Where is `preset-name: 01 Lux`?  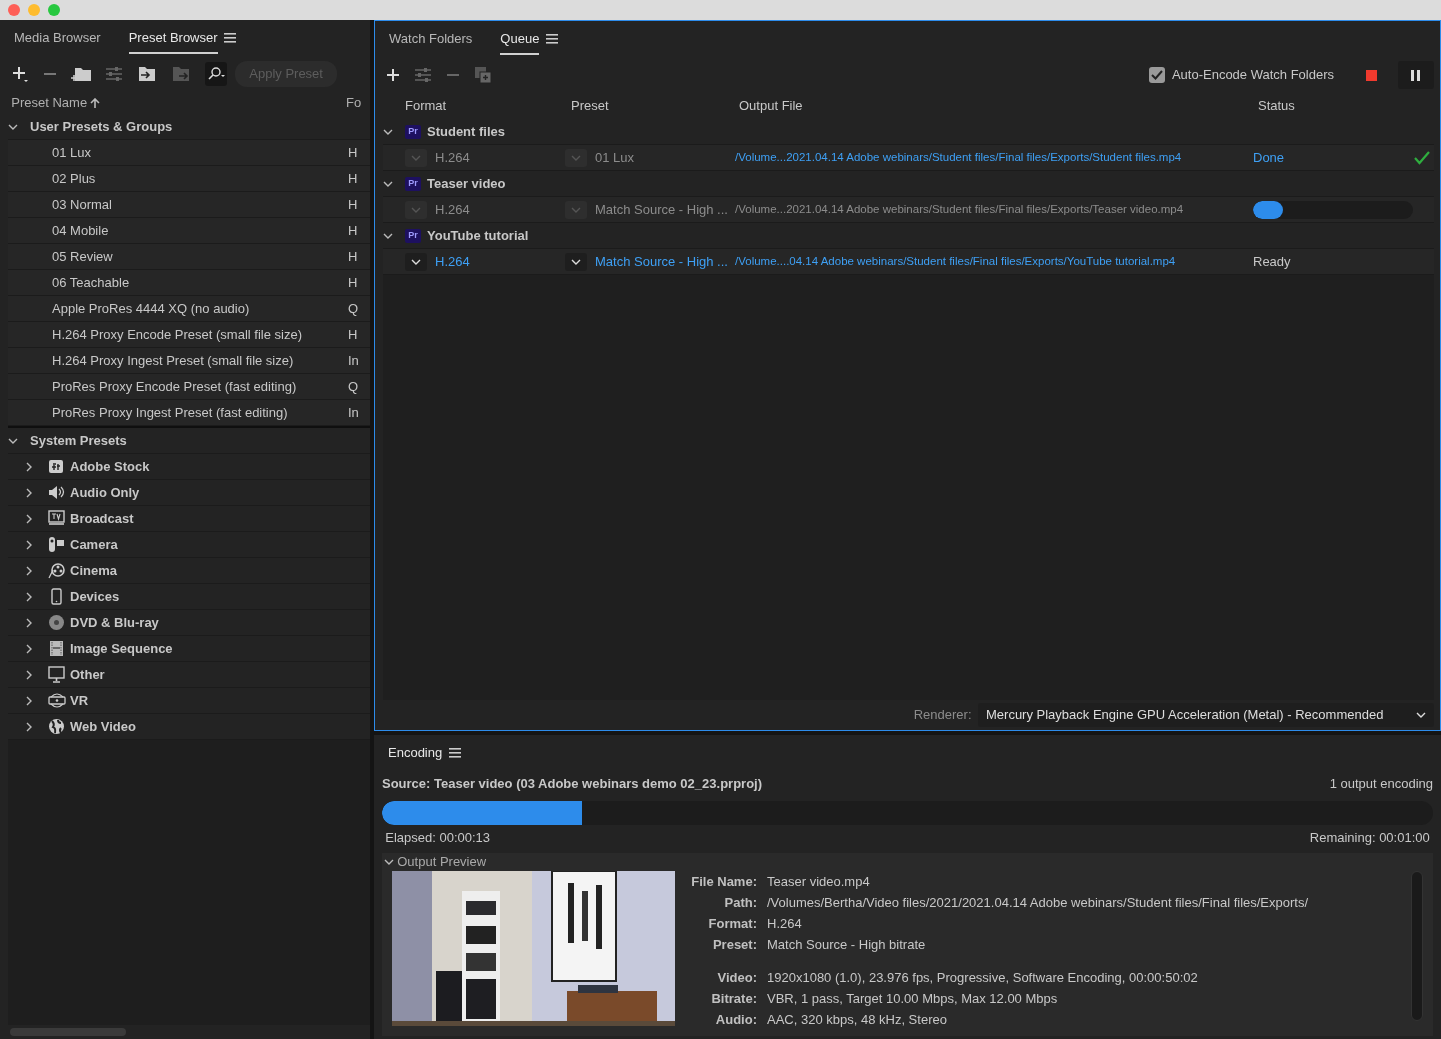 preset-name: 01 Lux is located at coordinates (178, 152).